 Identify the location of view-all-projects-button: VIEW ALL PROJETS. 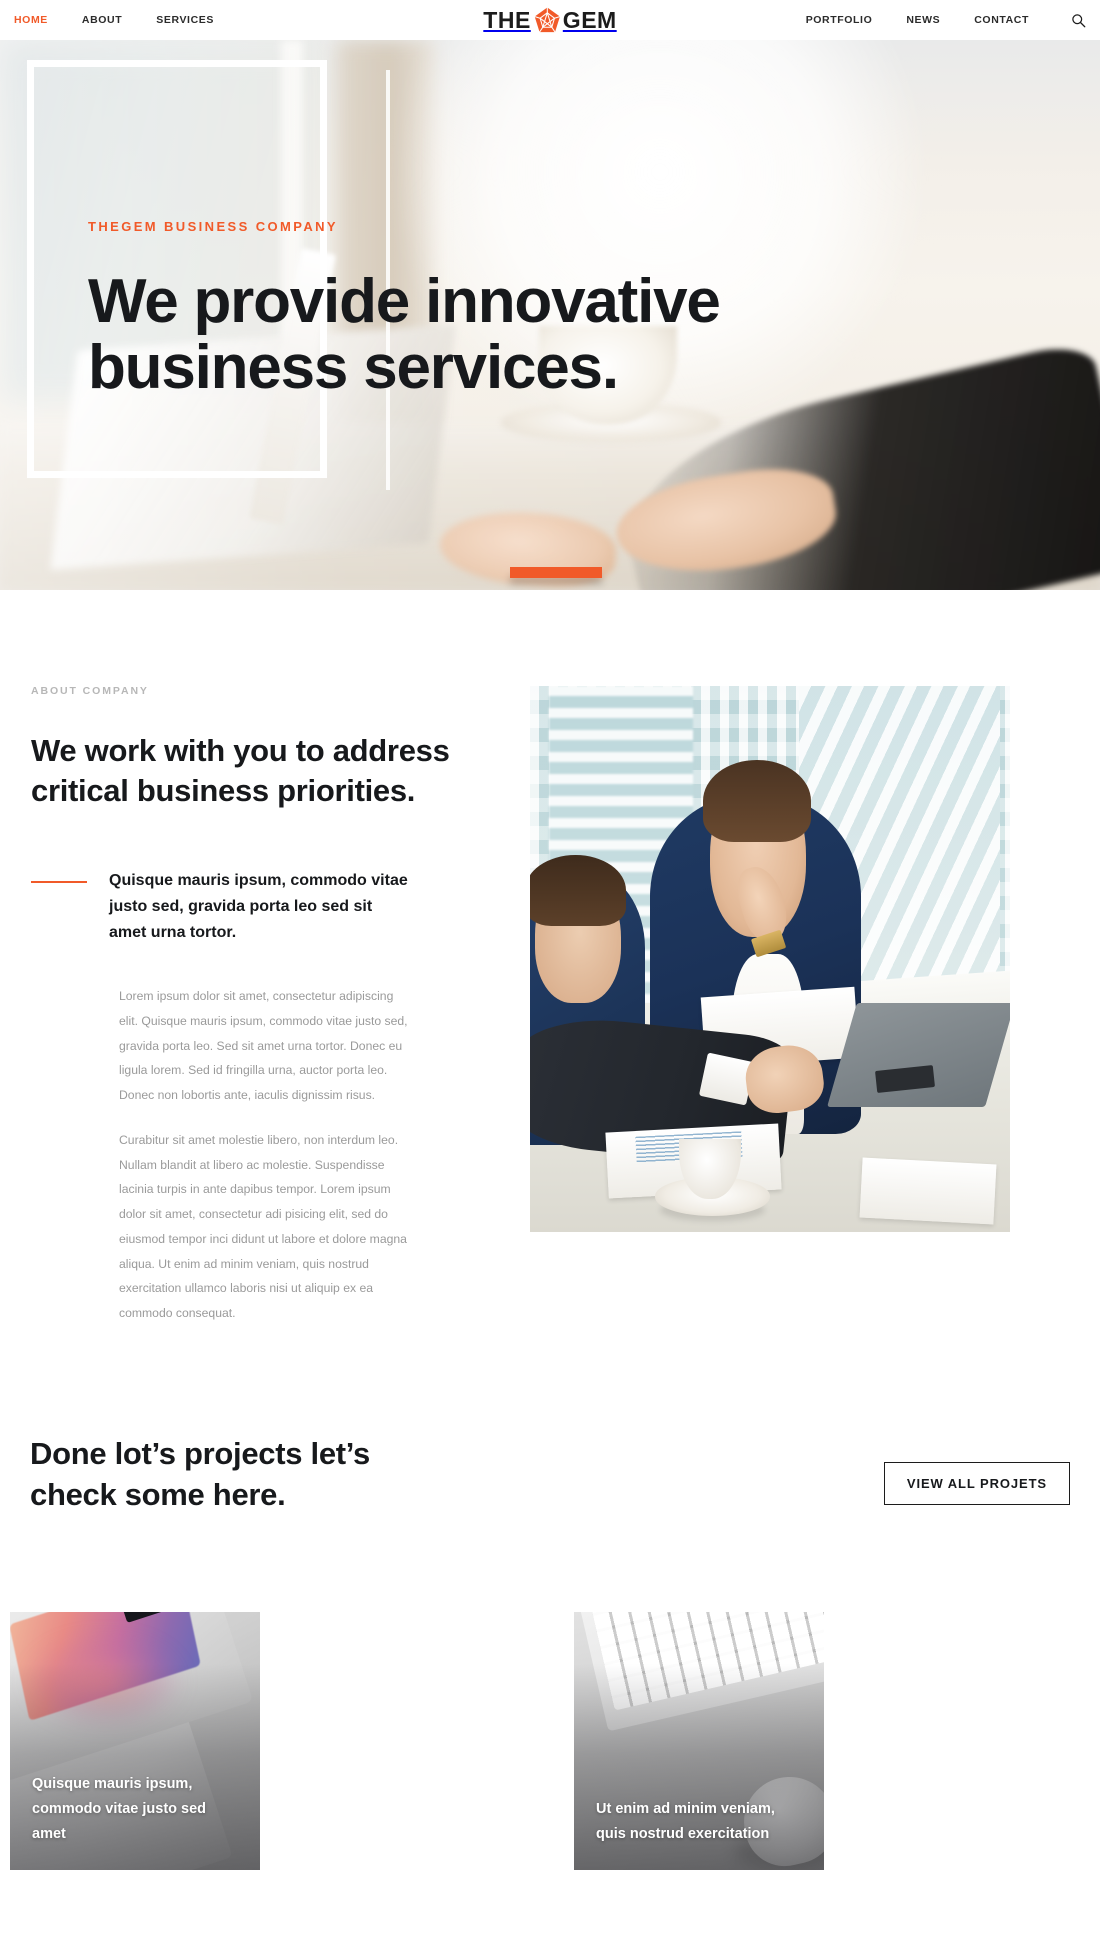
(976, 1483).